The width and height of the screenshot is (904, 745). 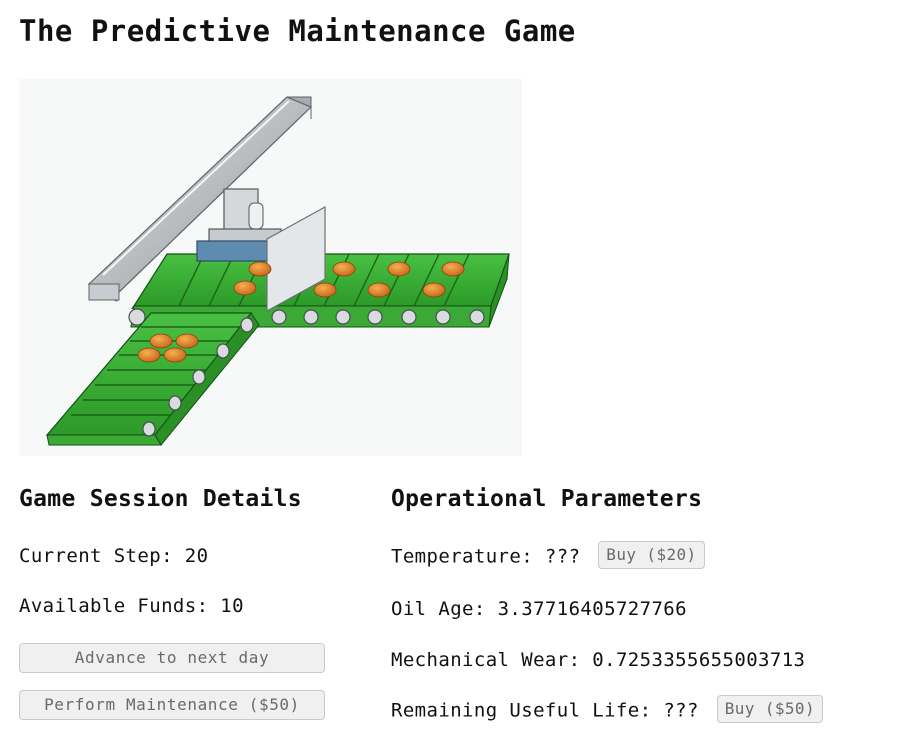 What do you see at coordinates (699, 660) in the screenshot?
I see `mechanical-wear-value: 0.7253355655003713` at bounding box center [699, 660].